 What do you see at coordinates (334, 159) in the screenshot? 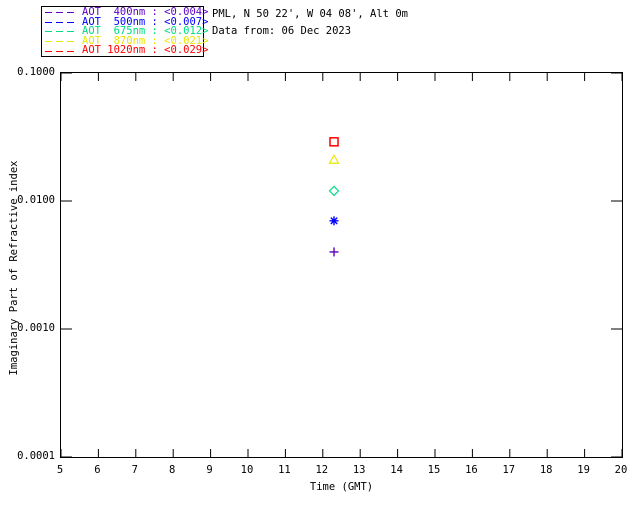
I see `marker-triangle` at bounding box center [334, 159].